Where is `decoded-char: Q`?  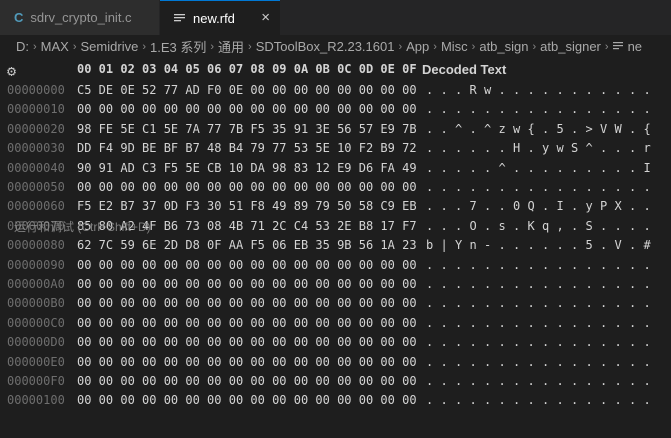
decoded-char: Q is located at coordinates (531, 206).